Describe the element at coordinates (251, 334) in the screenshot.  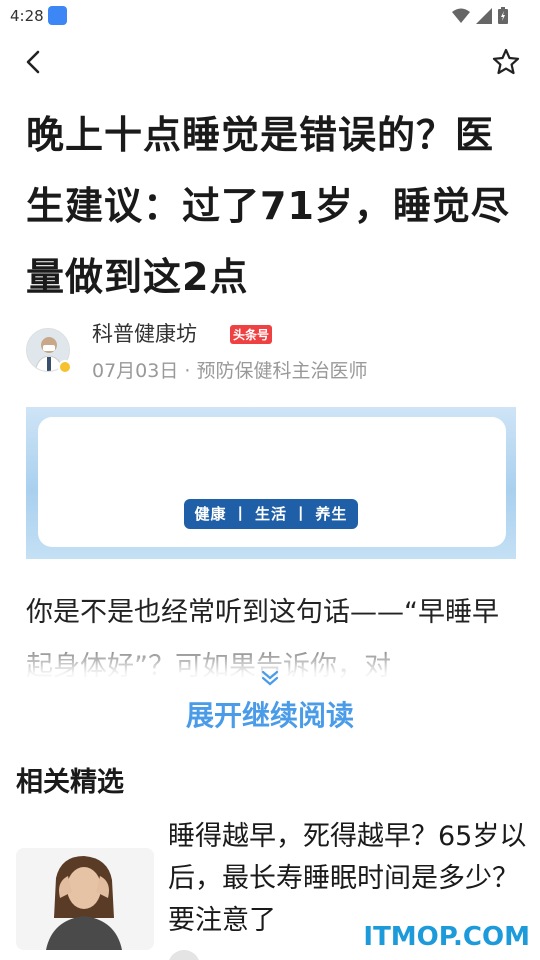
I see `author-badge: 头条号` at that location.